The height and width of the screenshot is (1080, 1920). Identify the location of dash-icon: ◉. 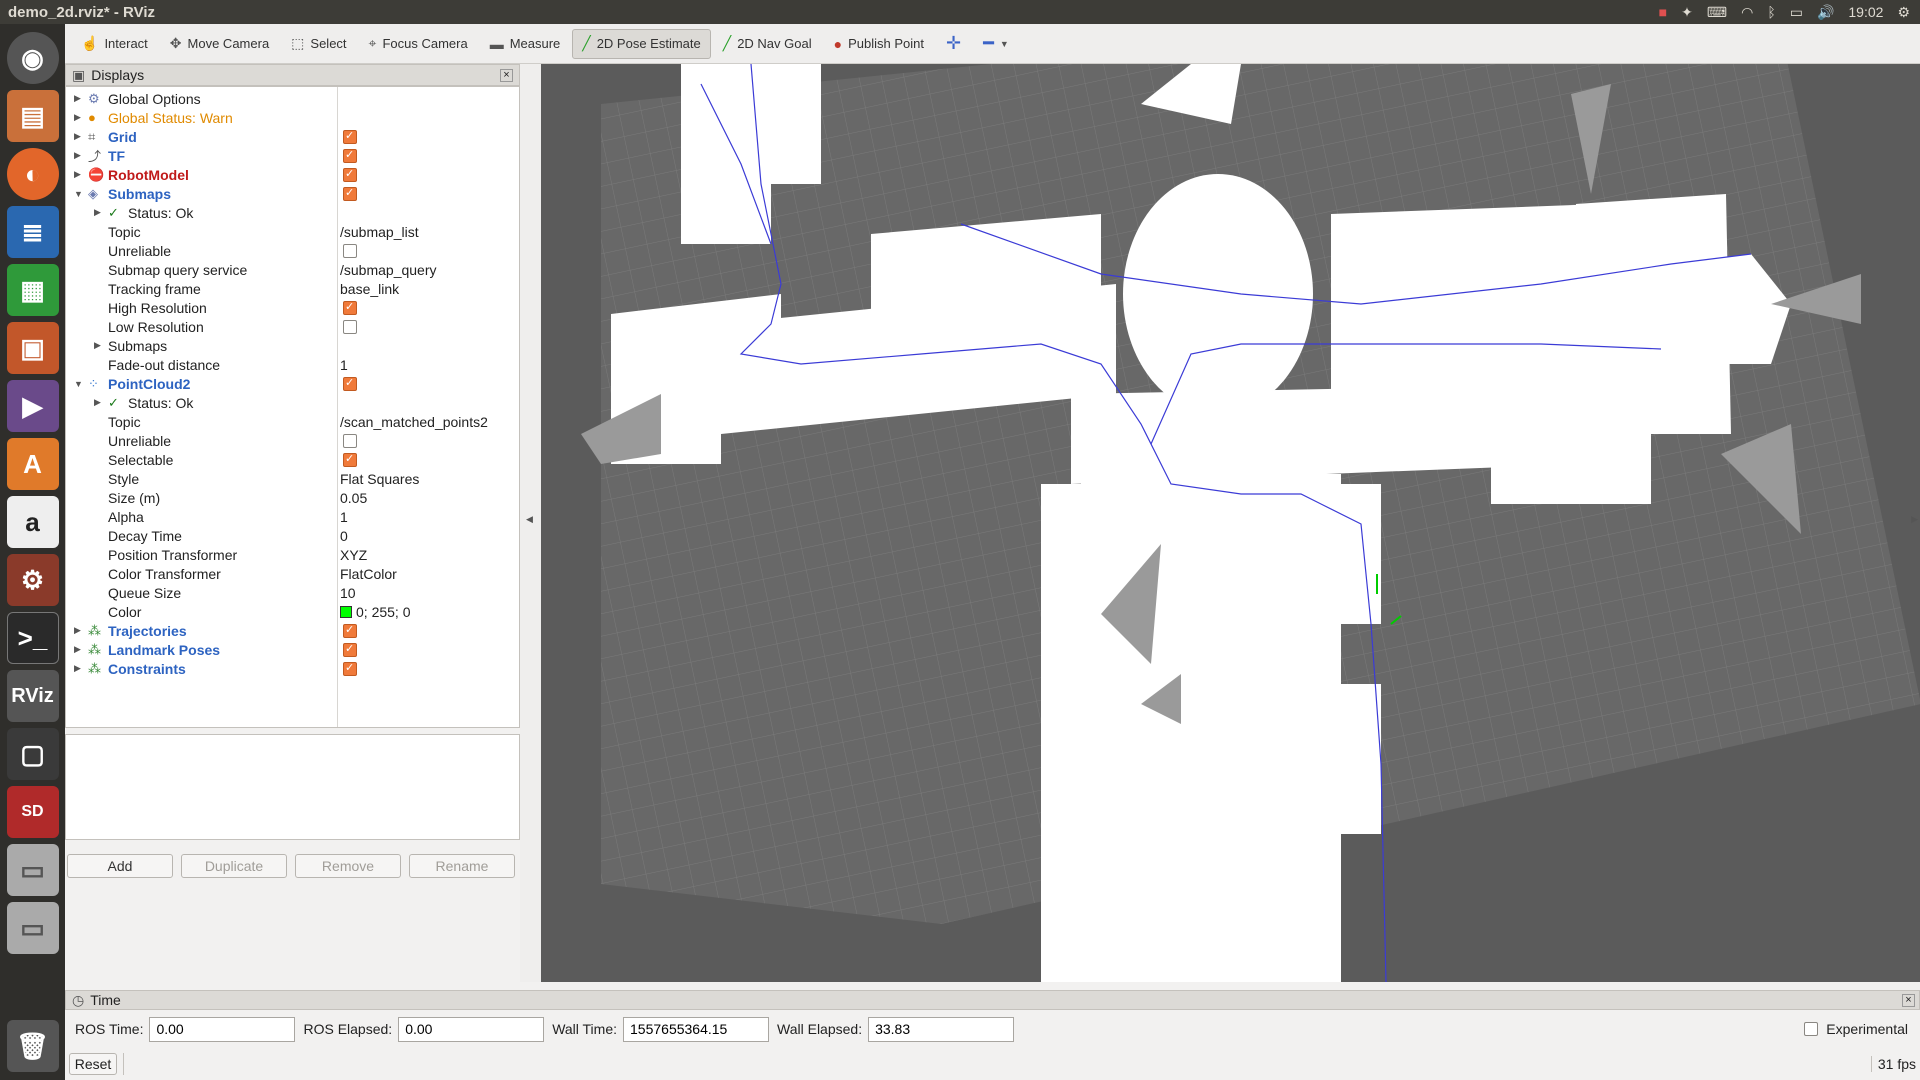
(32, 58).